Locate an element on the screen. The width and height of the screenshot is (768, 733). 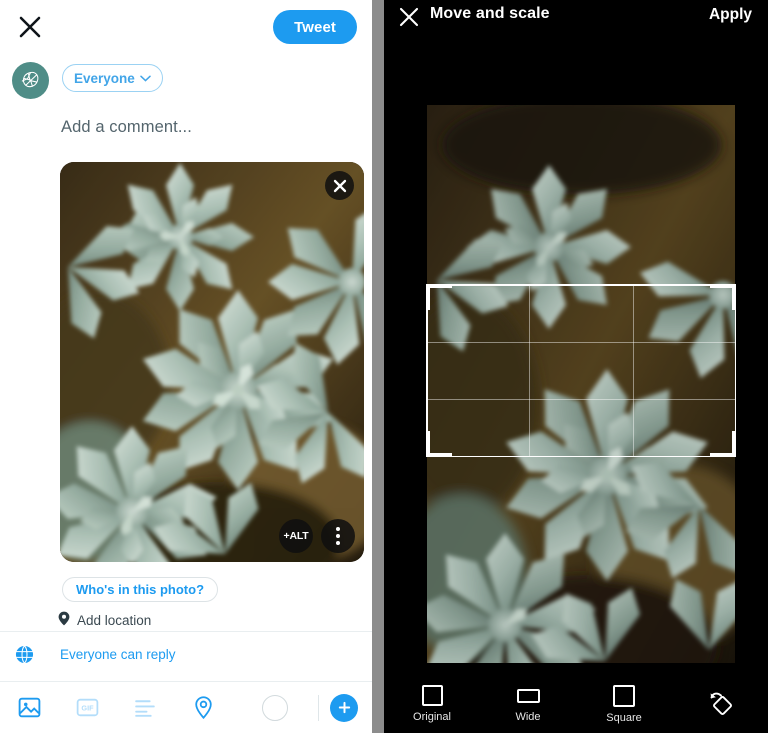
apply-button: Apply is located at coordinates (730, 15).